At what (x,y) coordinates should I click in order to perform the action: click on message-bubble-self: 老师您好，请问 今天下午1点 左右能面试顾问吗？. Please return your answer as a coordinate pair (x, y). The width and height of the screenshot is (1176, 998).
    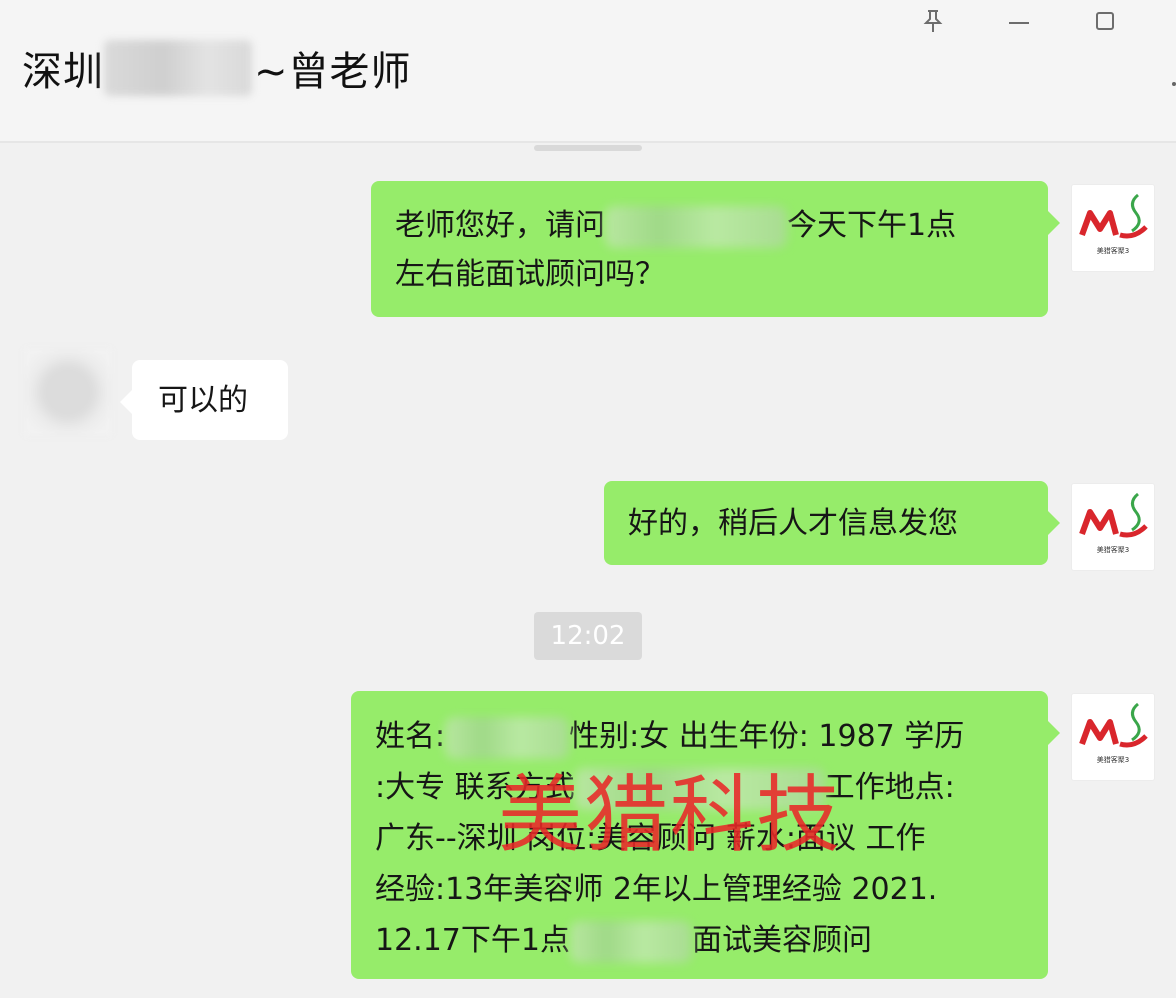
    Looking at the image, I should click on (715, 249).